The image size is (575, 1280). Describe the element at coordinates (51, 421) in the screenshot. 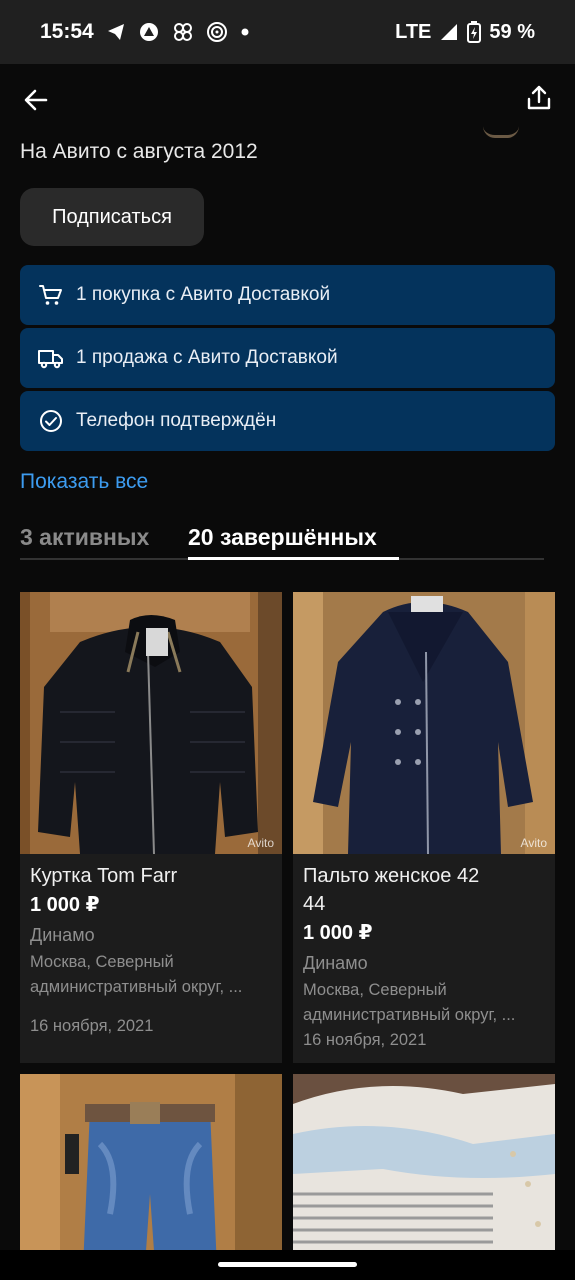

I see `check-circle-icon` at that location.